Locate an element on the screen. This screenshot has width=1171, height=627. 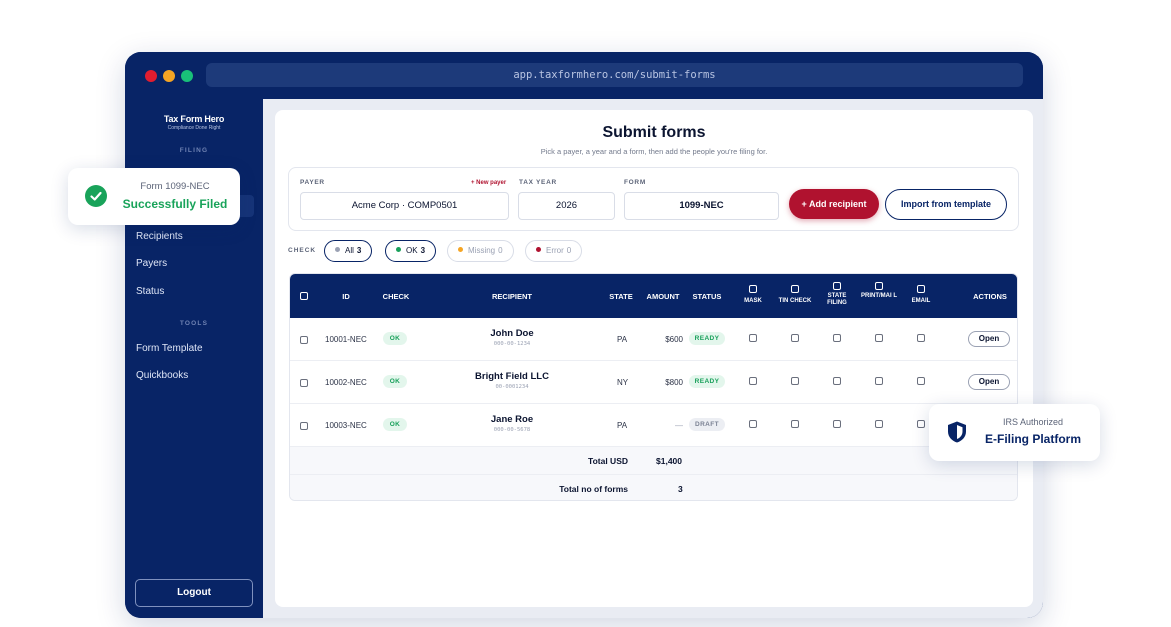
email-all-checkbox is located at coordinates (921, 289).